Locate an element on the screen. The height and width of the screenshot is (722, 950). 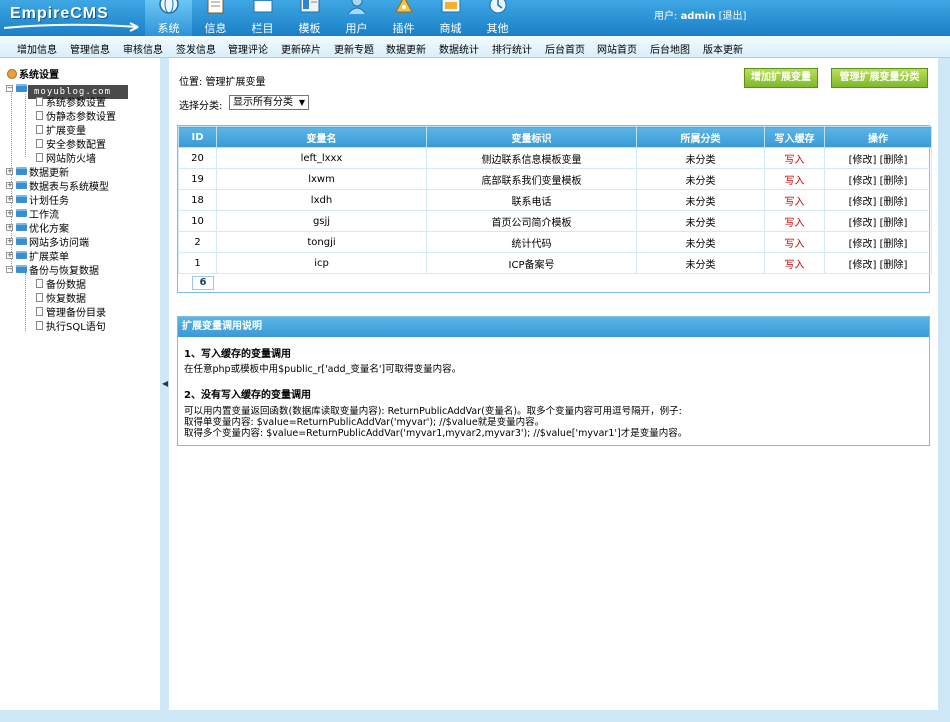
submenu-data-stats: 数据统计 is located at coordinates (459, 48).